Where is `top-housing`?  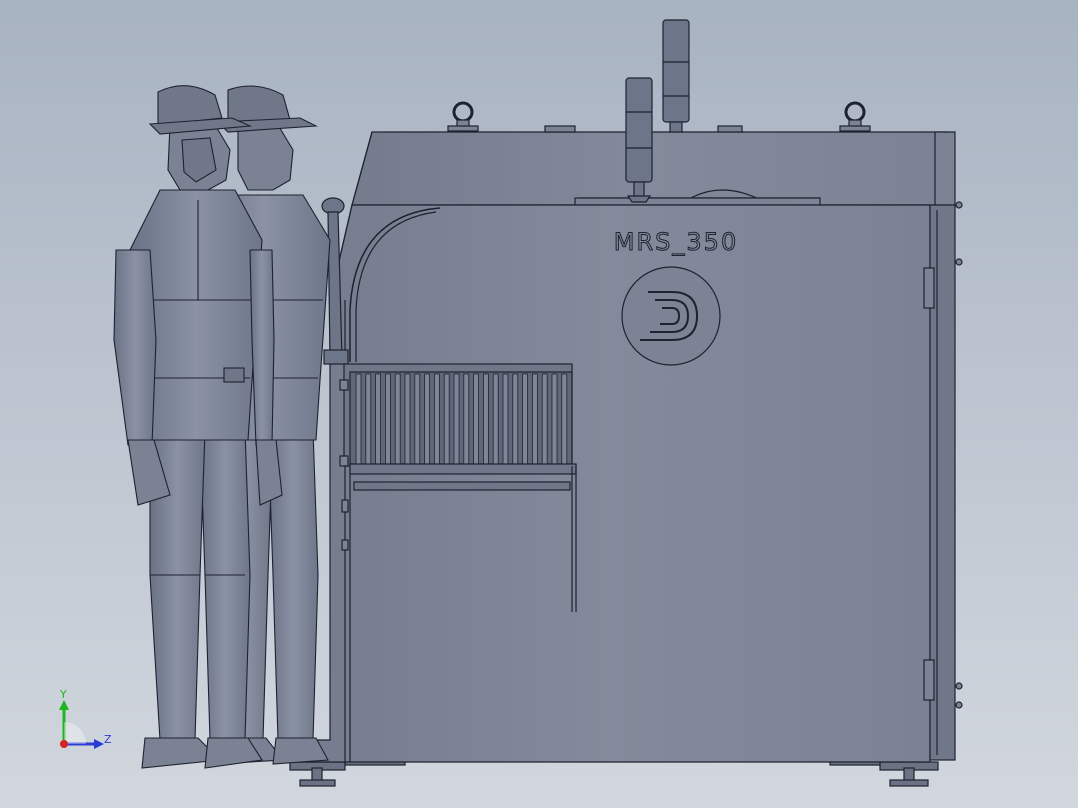
top-housing is located at coordinates (653, 165).